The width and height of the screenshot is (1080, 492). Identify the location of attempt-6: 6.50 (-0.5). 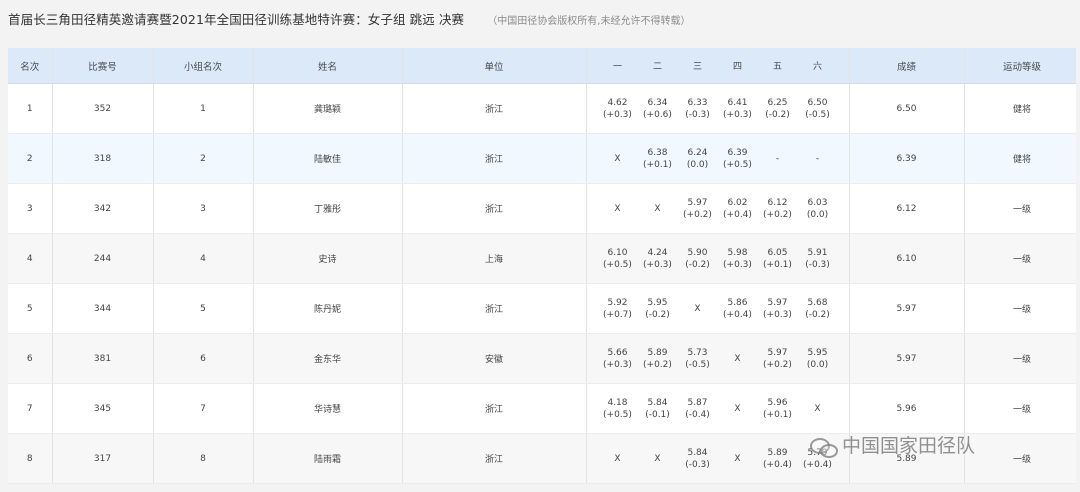
(818, 109).